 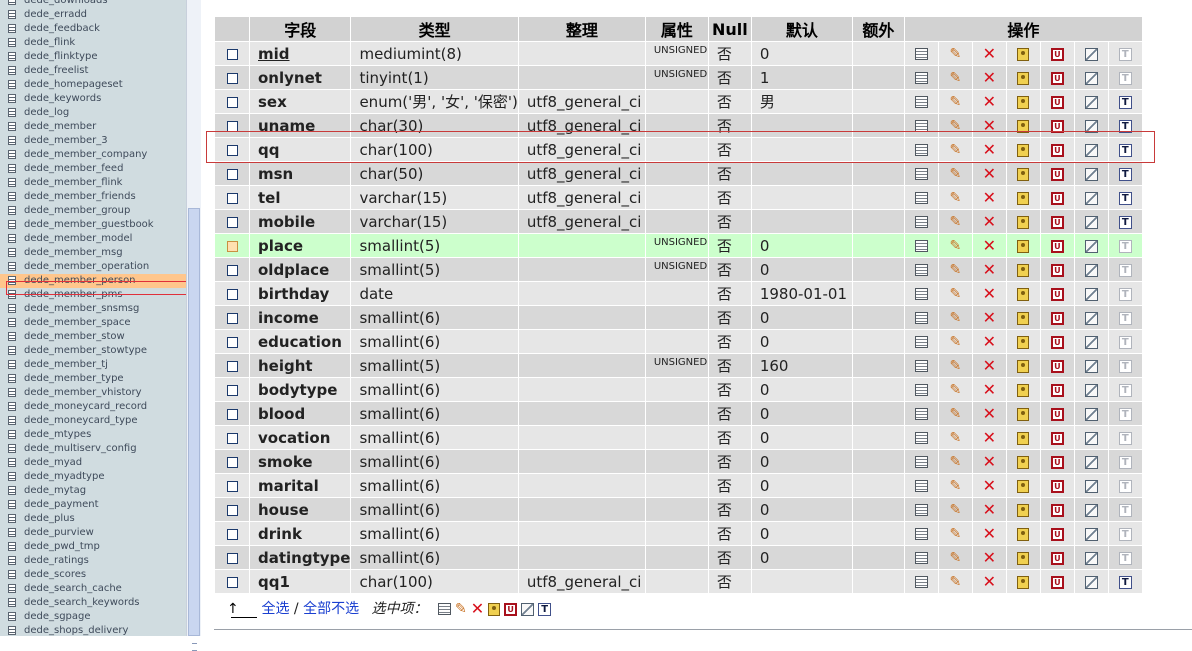 What do you see at coordinates (93, 197) in the screenshot?
I see `sidebar-item: dede_member_friends` at bounding box center [93, 197].